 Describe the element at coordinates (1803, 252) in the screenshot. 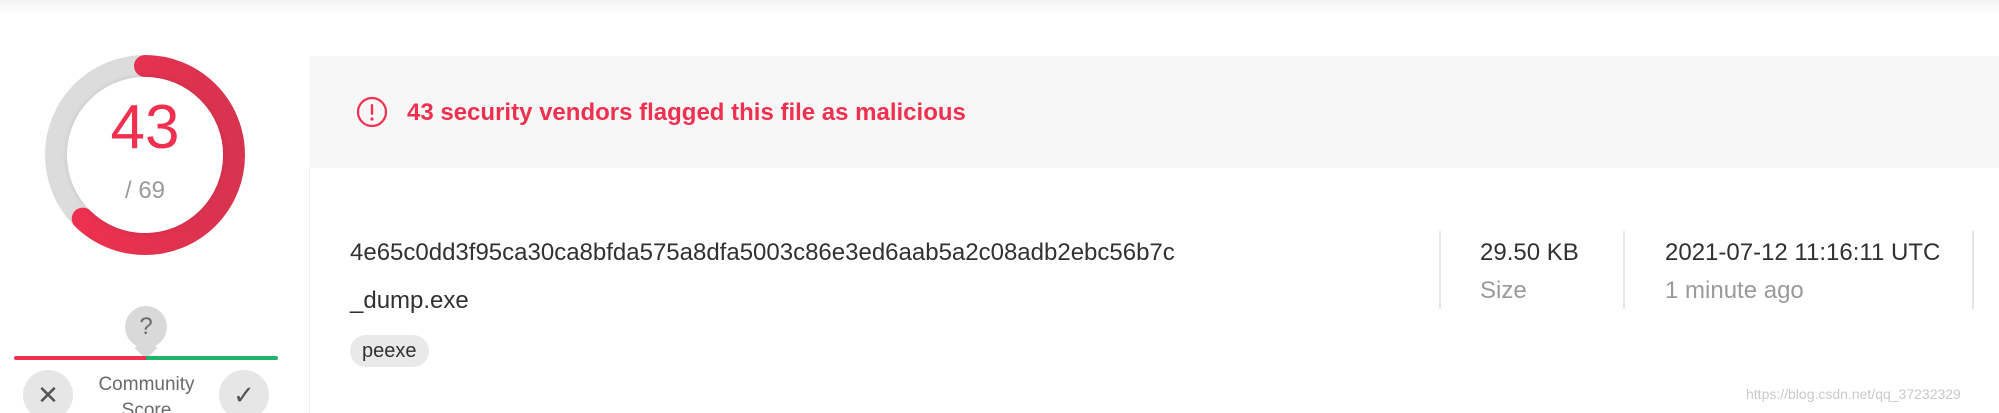

I see `analysis-date-value: 2021-07-12 11:16:11 UTC` at that location.